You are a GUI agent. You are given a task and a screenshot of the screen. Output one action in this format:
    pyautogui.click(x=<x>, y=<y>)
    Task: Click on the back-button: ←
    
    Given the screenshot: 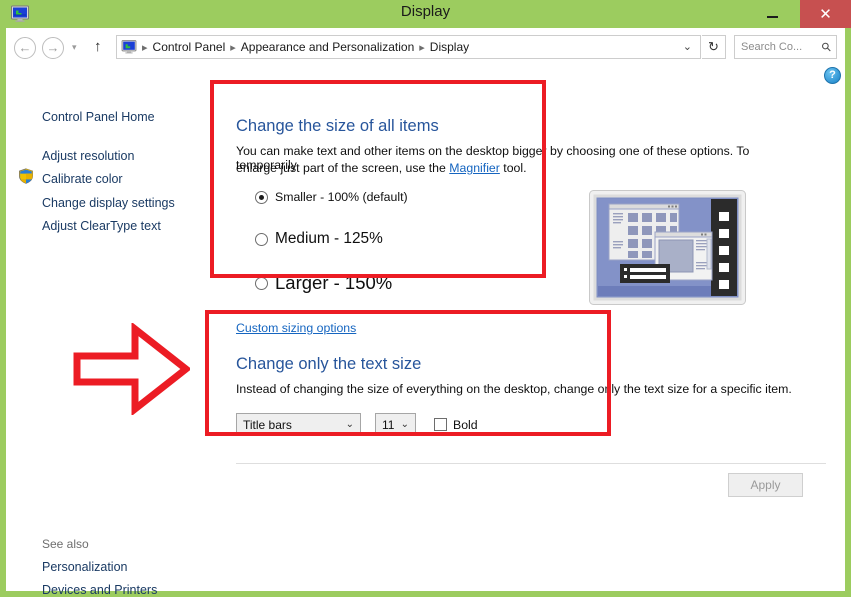 What is the action you would take?
    pyautogui.click(x=25, y=48)
    